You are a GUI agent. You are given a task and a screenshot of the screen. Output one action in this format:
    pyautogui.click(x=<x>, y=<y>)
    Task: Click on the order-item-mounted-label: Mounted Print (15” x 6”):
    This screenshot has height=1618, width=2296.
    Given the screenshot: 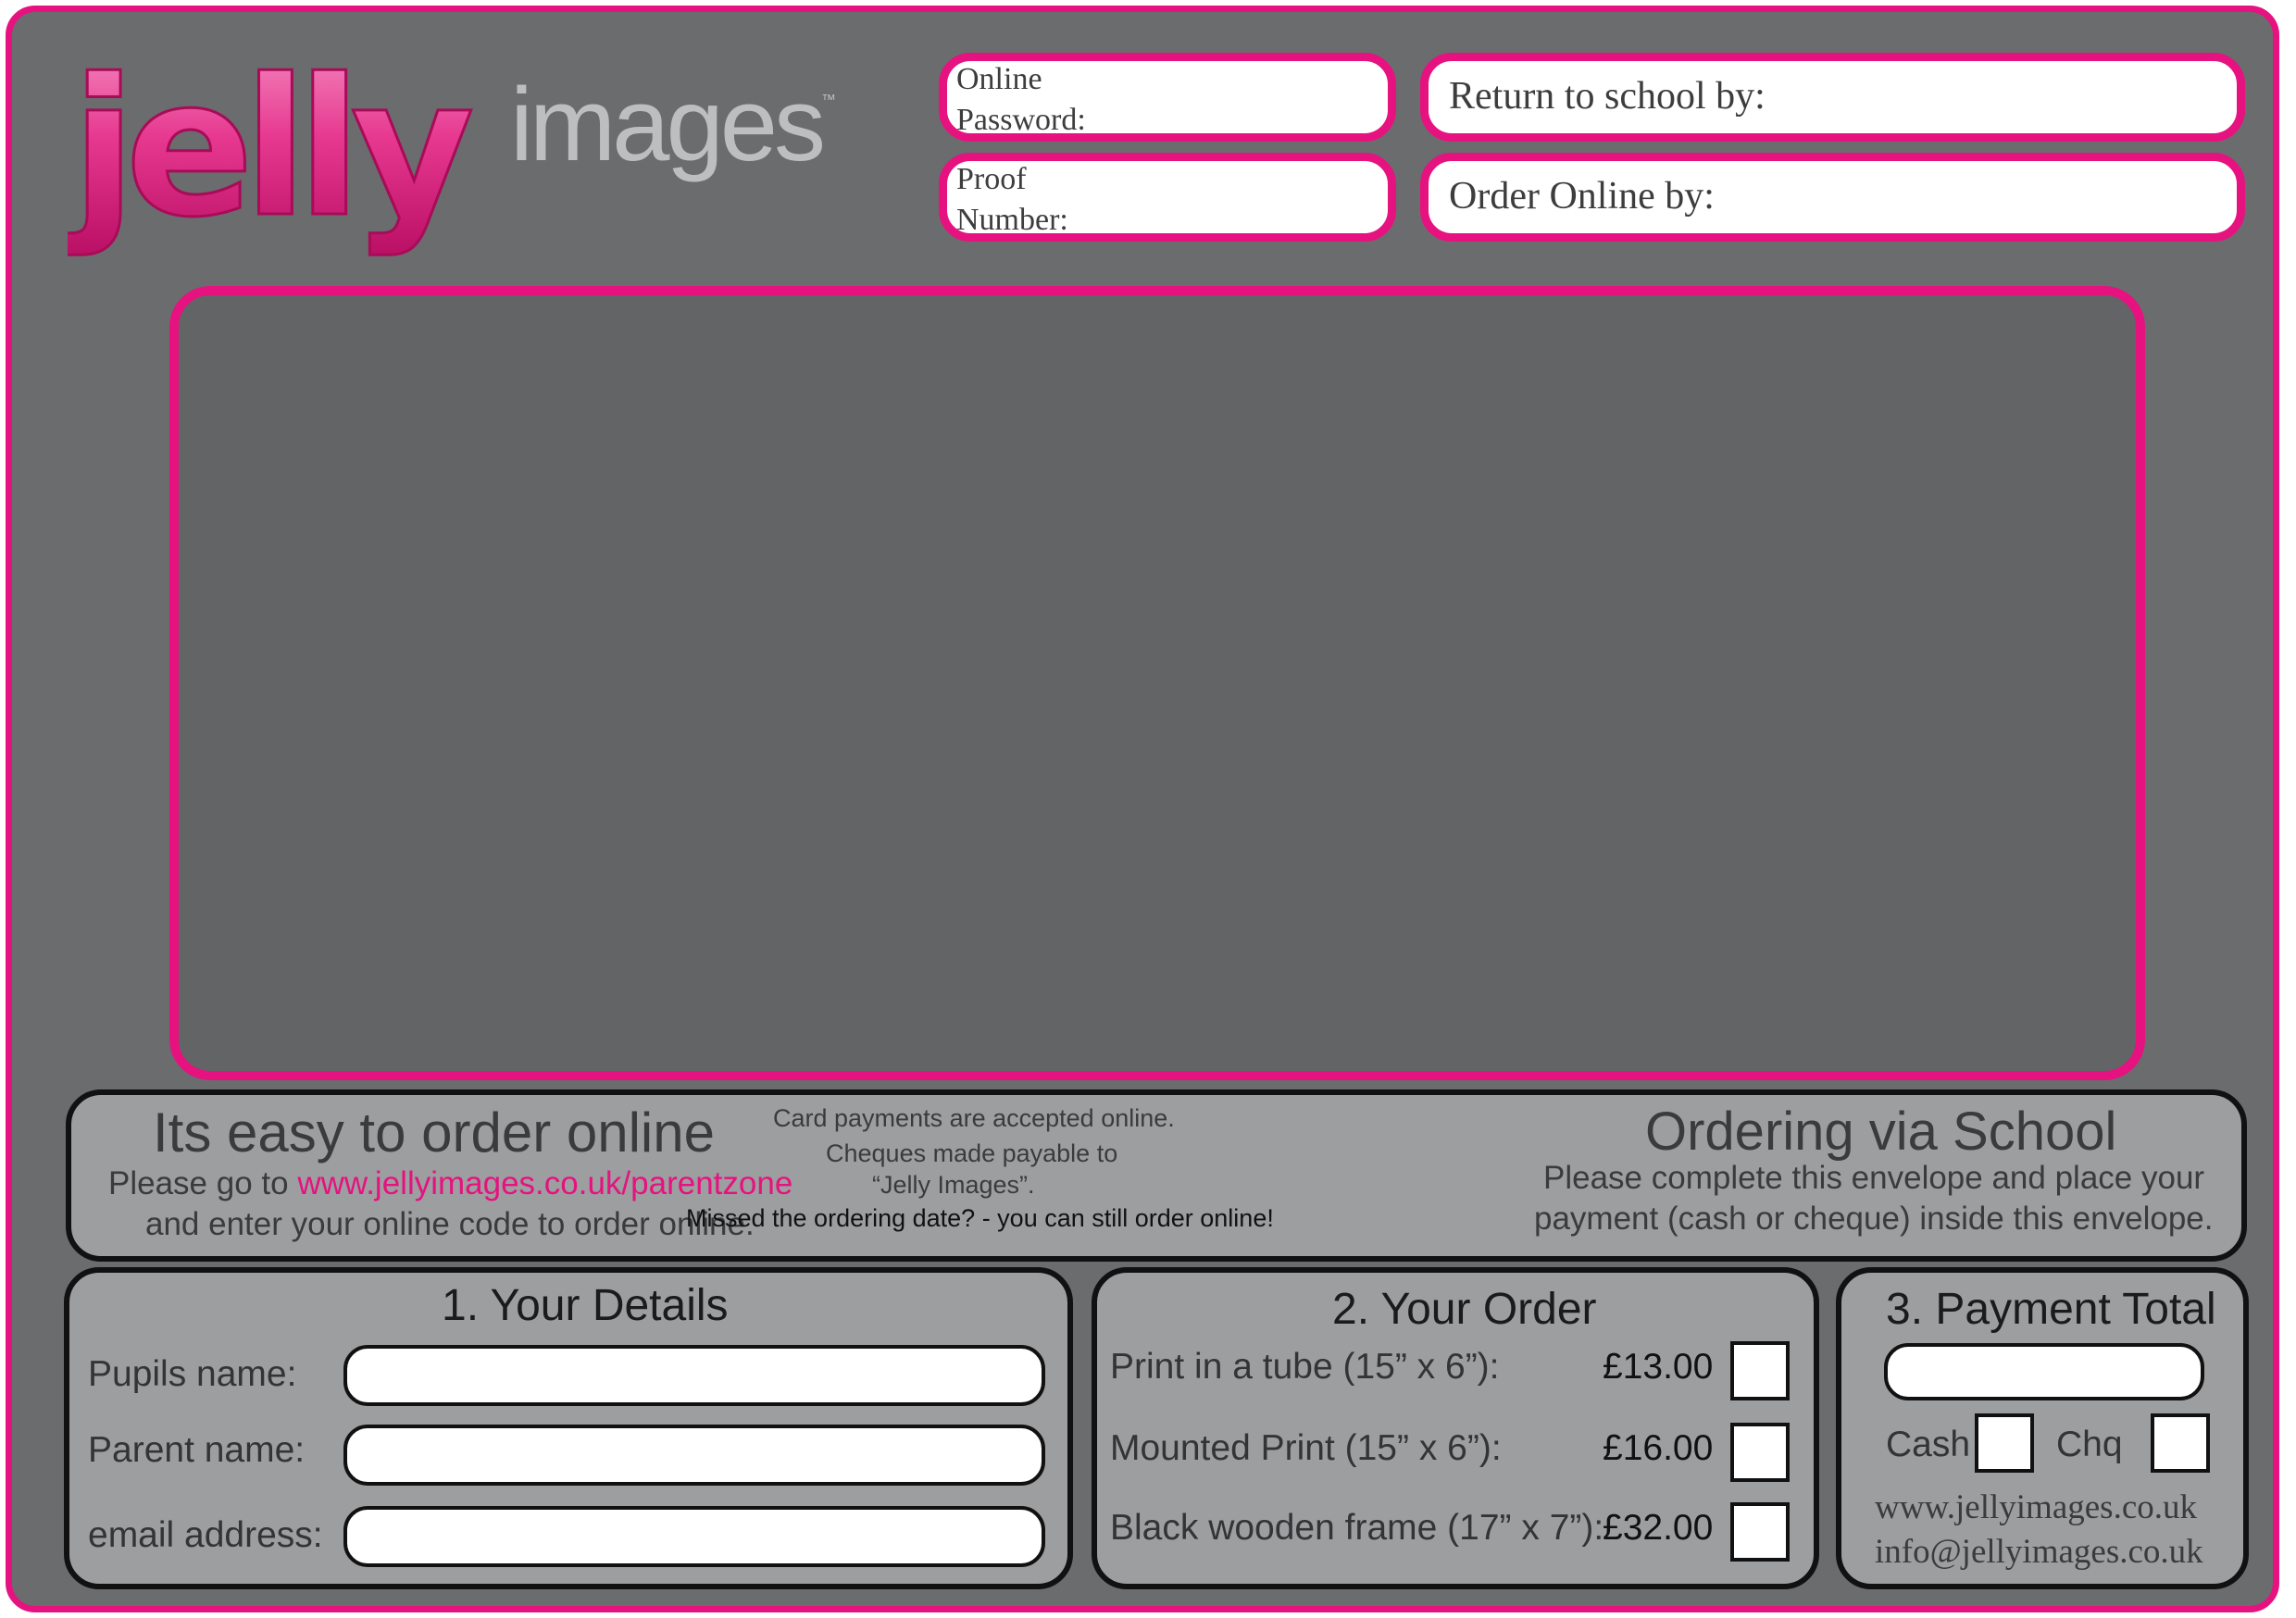 What is the action you would take?
    pyautogui.click(x=1306, y=1448)
    